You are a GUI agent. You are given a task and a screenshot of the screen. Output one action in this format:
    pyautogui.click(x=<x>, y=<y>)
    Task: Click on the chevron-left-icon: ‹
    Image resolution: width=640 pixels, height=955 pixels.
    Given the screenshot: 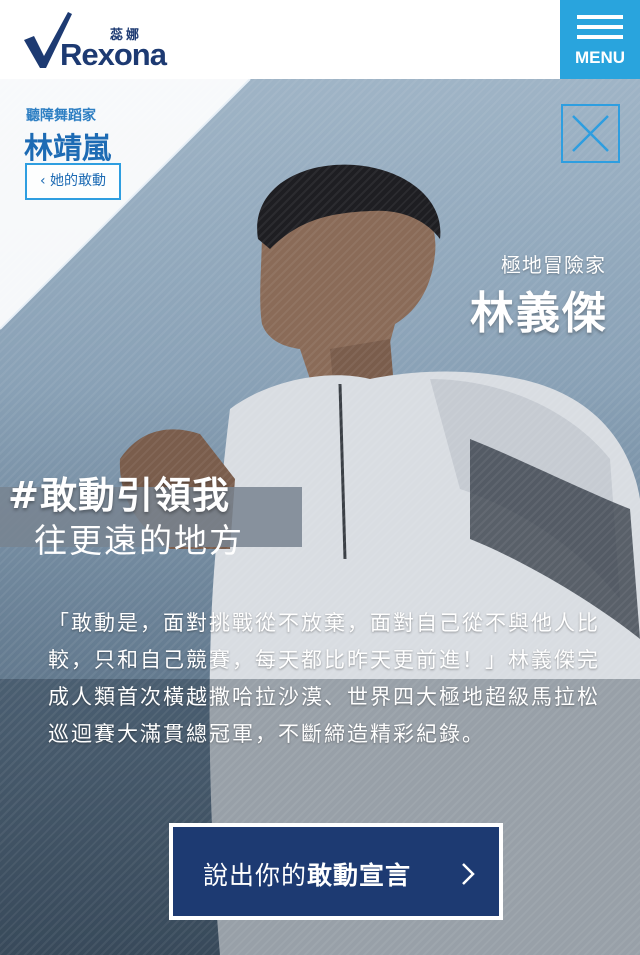 What is the action you would take?
    pyautogui.click(x=45, y=181)
    